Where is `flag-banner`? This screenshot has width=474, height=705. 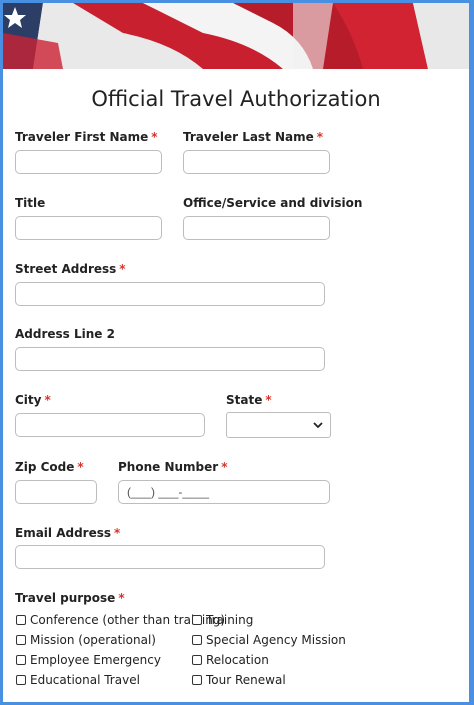 flag-banner is located at coordinates (236, 36).